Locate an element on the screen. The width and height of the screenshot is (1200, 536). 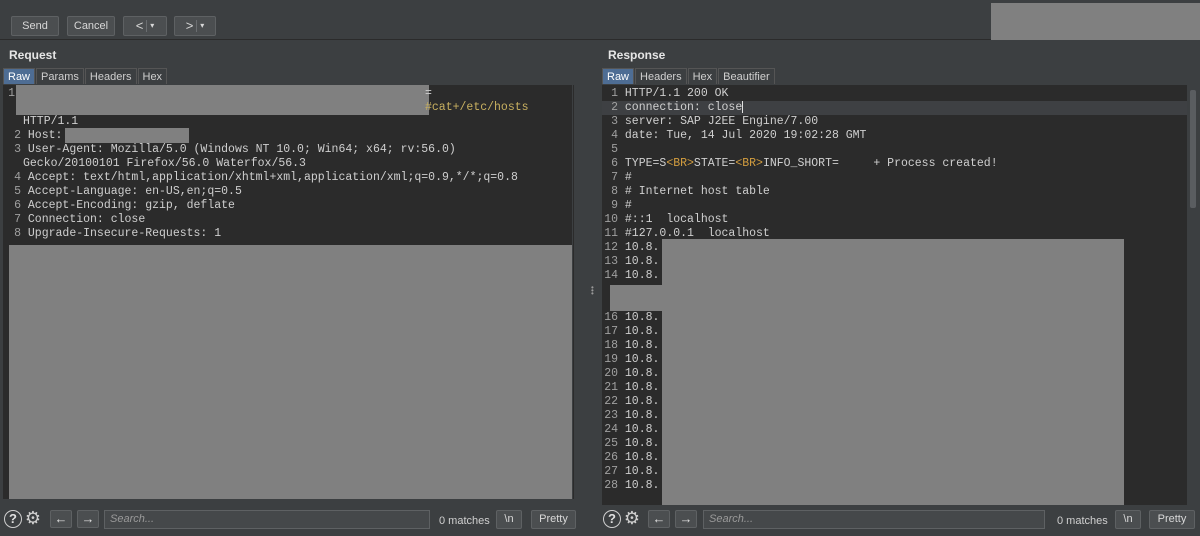
code-line: 6 Accept-Encoding: gzip, deflate is located at coordinates (124, 205).